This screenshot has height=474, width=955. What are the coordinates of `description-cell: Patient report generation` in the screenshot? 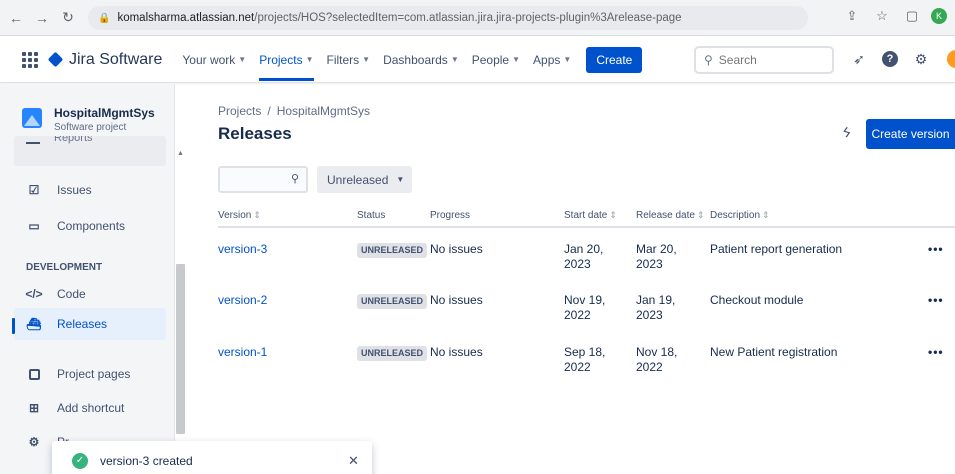 It's located at (776, 249).